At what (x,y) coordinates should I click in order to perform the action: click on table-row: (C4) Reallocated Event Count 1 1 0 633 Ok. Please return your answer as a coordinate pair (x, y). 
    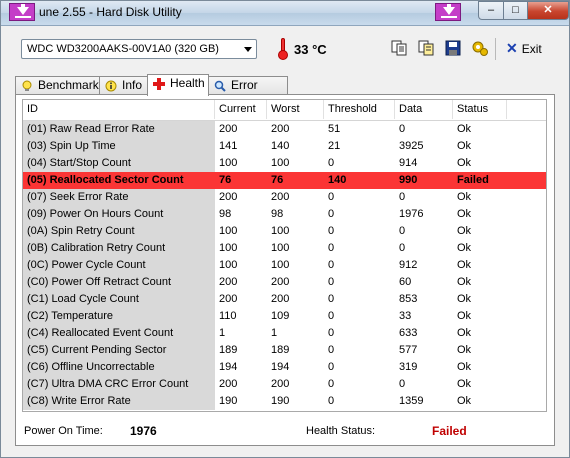
    Looking at the image, I should click on (284, 333).